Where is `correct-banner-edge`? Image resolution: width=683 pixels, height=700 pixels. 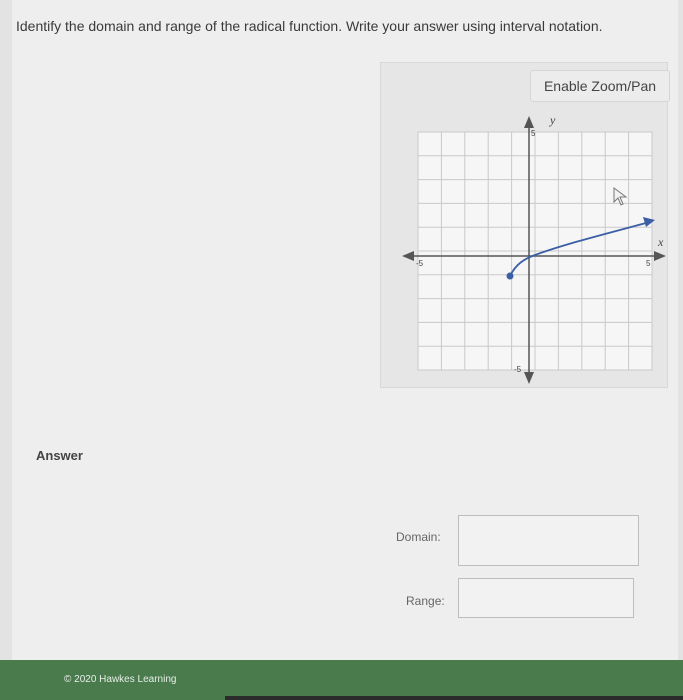
correct-banner-edge is located at coordinates (597, 3).